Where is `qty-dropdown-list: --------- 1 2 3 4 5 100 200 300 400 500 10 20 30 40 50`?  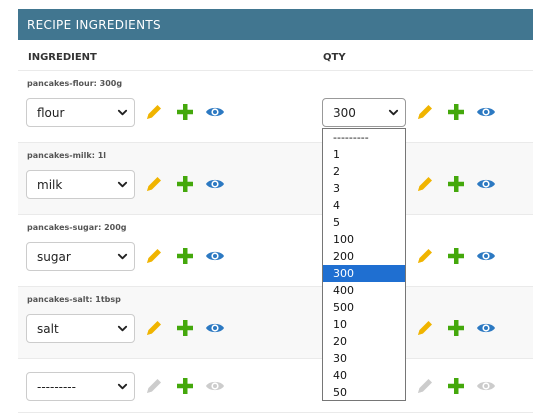 qty-dropdown-list: --------- 1 2 3 4 5 100 200 300 400 500 10 20 30 40 50 is located at coordinates (364, 264).